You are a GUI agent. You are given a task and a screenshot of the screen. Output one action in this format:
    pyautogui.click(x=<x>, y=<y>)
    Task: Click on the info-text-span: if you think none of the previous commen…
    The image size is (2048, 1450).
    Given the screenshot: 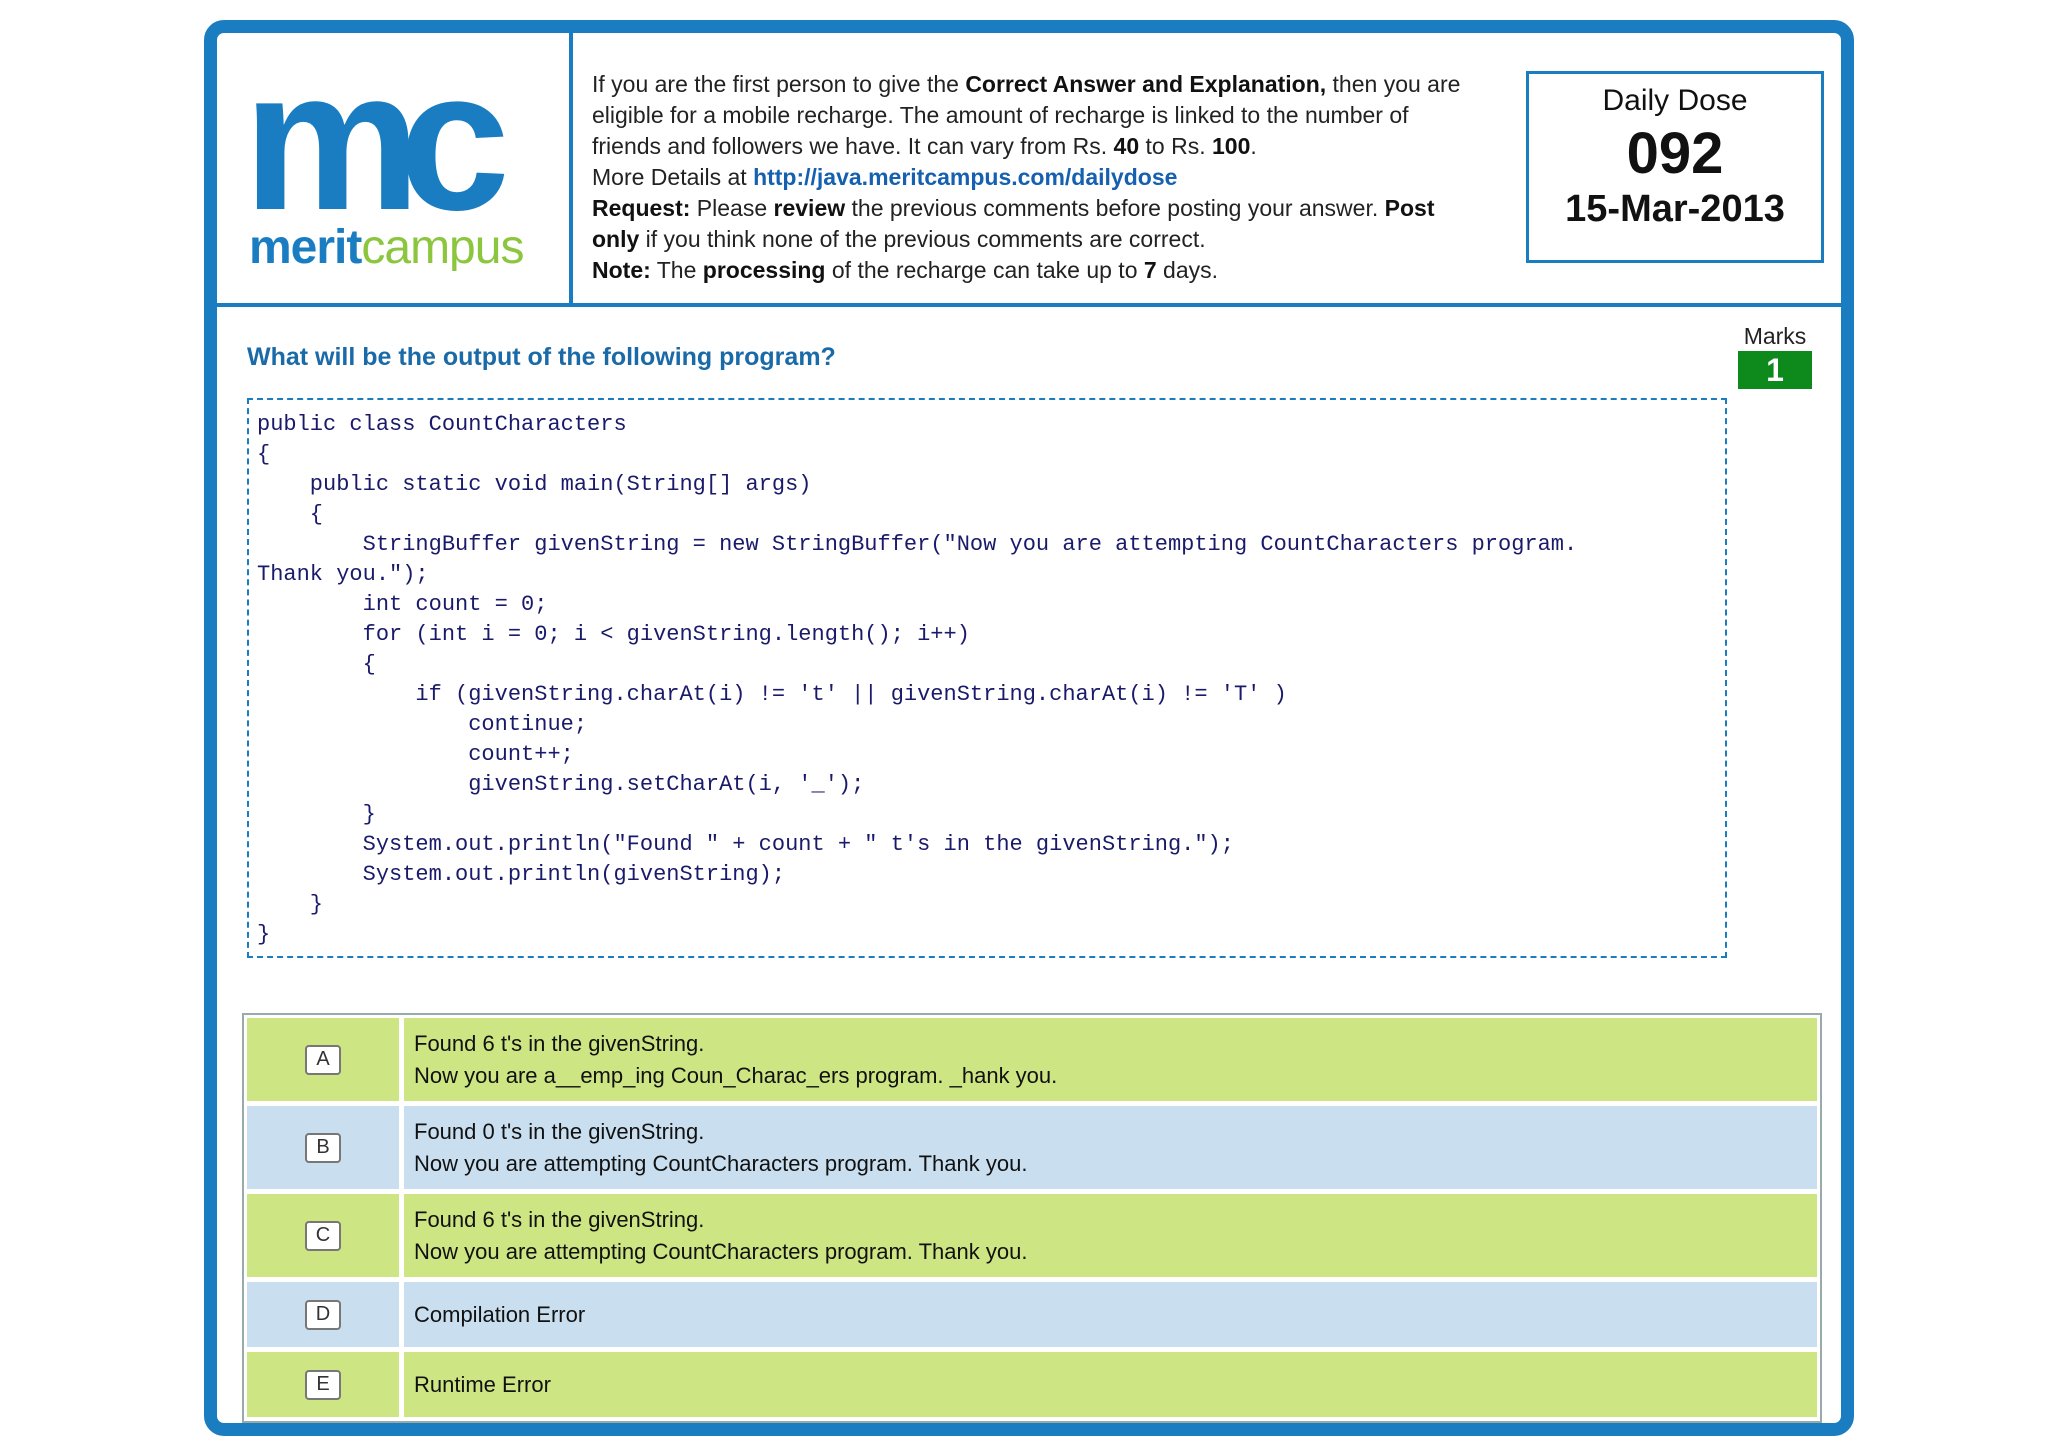 What is the action you would take?
    pyautogui.click(x=922, y=239)
    